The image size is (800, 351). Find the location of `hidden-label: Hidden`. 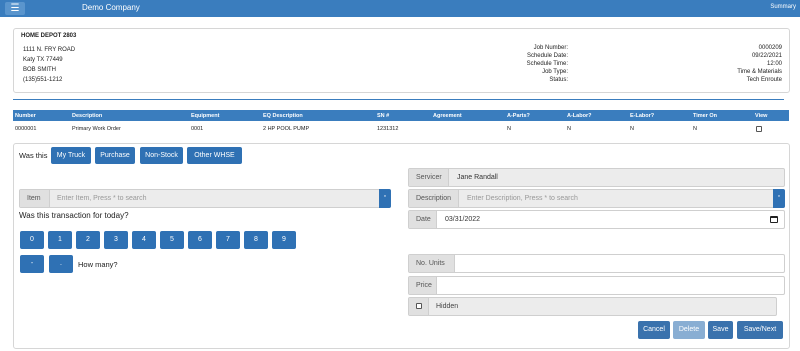

hidden-label: Hidden is located at coordinates (447, 306).